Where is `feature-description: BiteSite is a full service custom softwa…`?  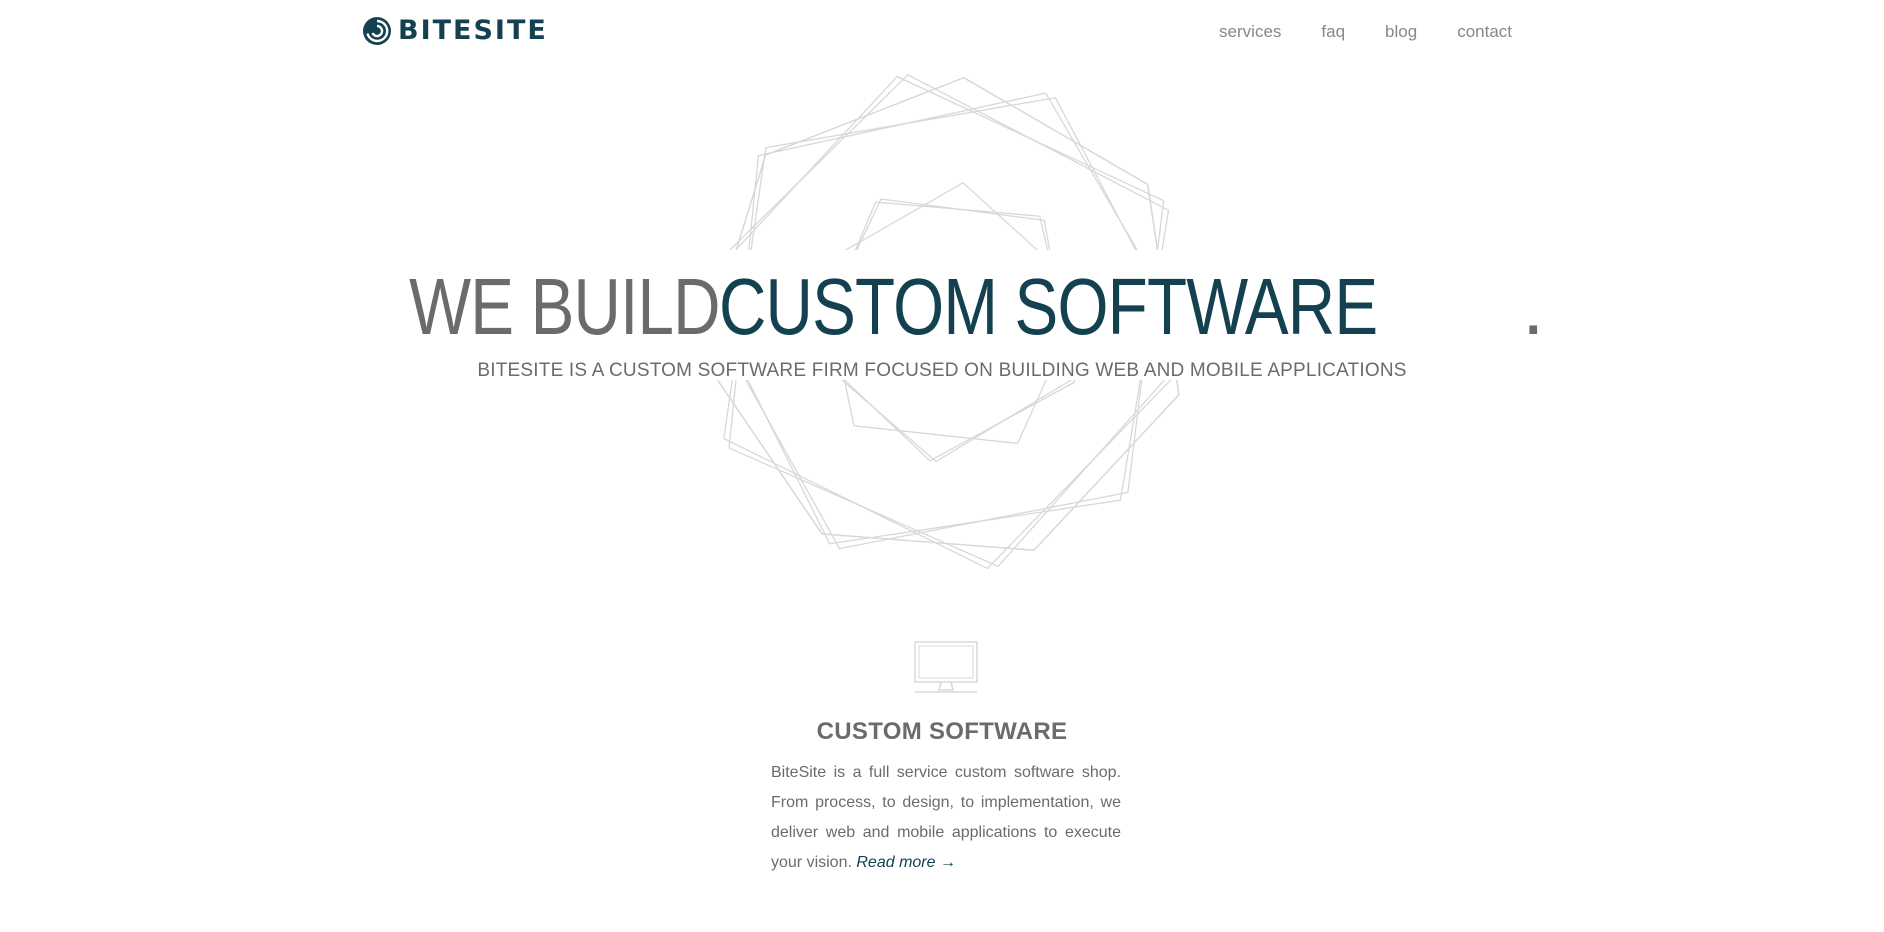
feature-description: BiteSite is a full service custom softwa… is located at coordinates (946, 818).